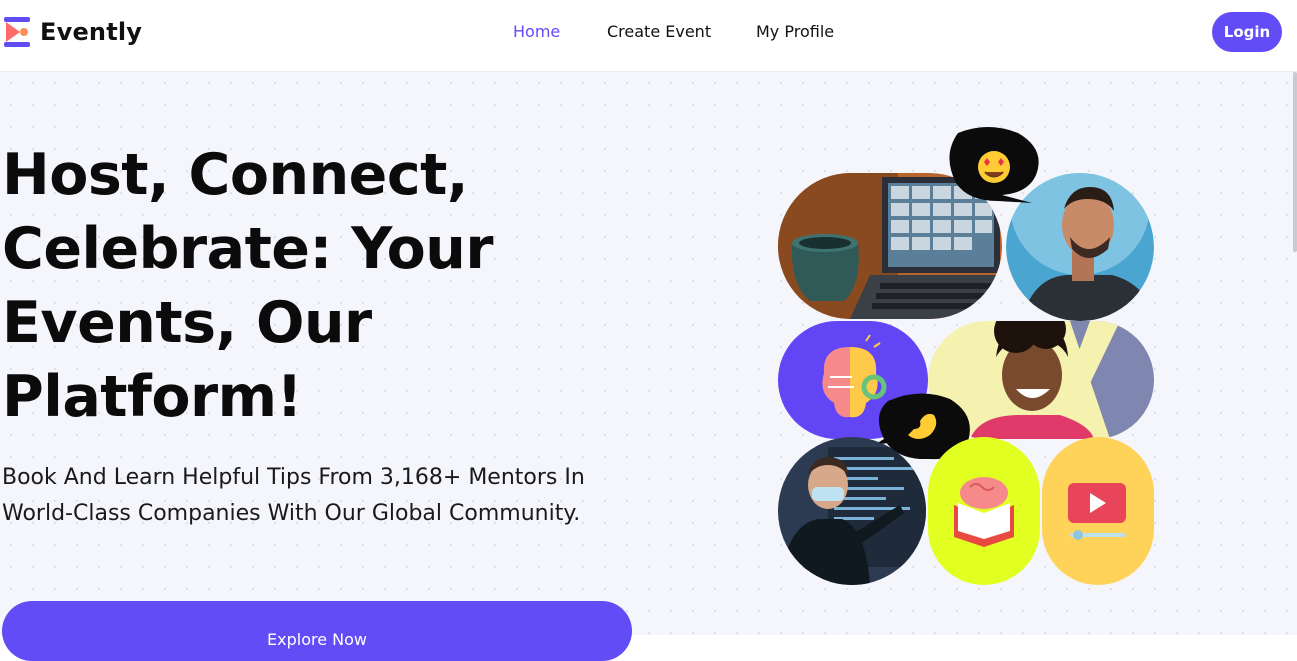 The width and height of the screenshot is (1297, 661). I want to click on login-button: Login, so click(1247, 32).